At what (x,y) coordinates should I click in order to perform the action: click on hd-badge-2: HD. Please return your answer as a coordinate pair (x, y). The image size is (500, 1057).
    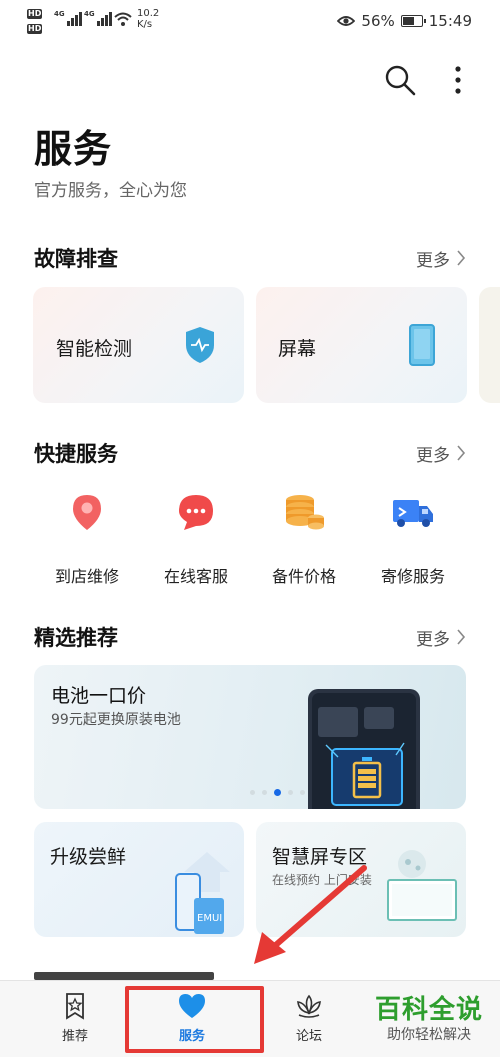
    Looking at the image, I should click on (35, 29).